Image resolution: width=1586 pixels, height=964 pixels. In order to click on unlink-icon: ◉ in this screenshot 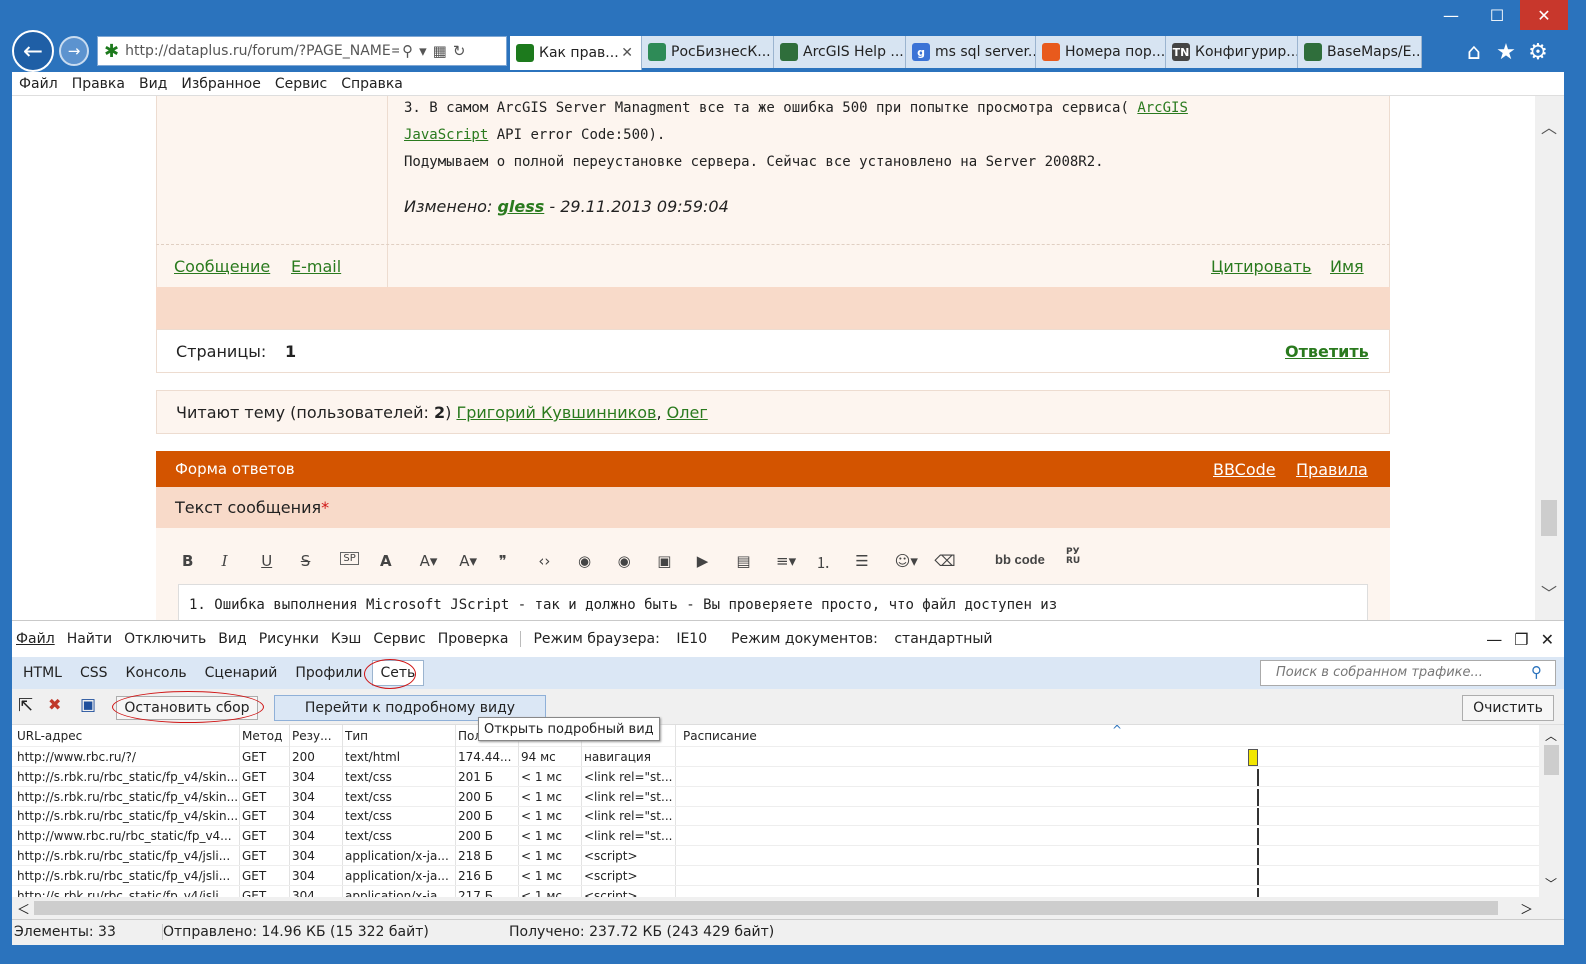, I will do `click(624, 561)`.